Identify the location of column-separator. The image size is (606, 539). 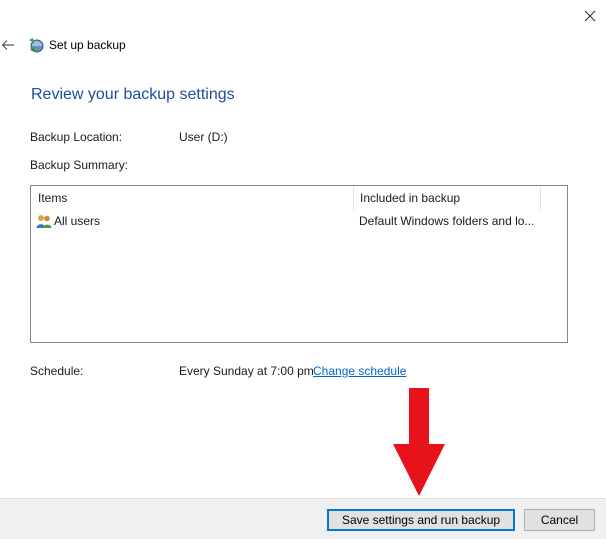
(540, 198).